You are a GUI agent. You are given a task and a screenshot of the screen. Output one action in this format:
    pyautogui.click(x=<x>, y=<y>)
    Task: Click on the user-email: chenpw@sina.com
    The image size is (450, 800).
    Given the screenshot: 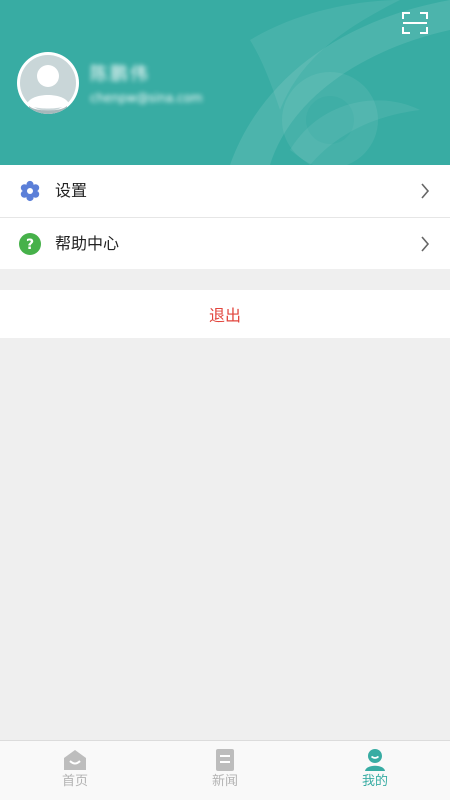 What is the action you would take?
    pyautogui.click(x=146, y=98)
    